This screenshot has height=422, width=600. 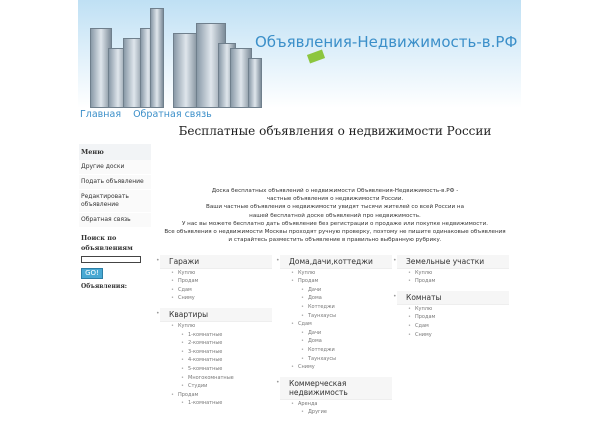 I want to click on subcategory-link: 3-комнатные, so click(x=216, y=352).